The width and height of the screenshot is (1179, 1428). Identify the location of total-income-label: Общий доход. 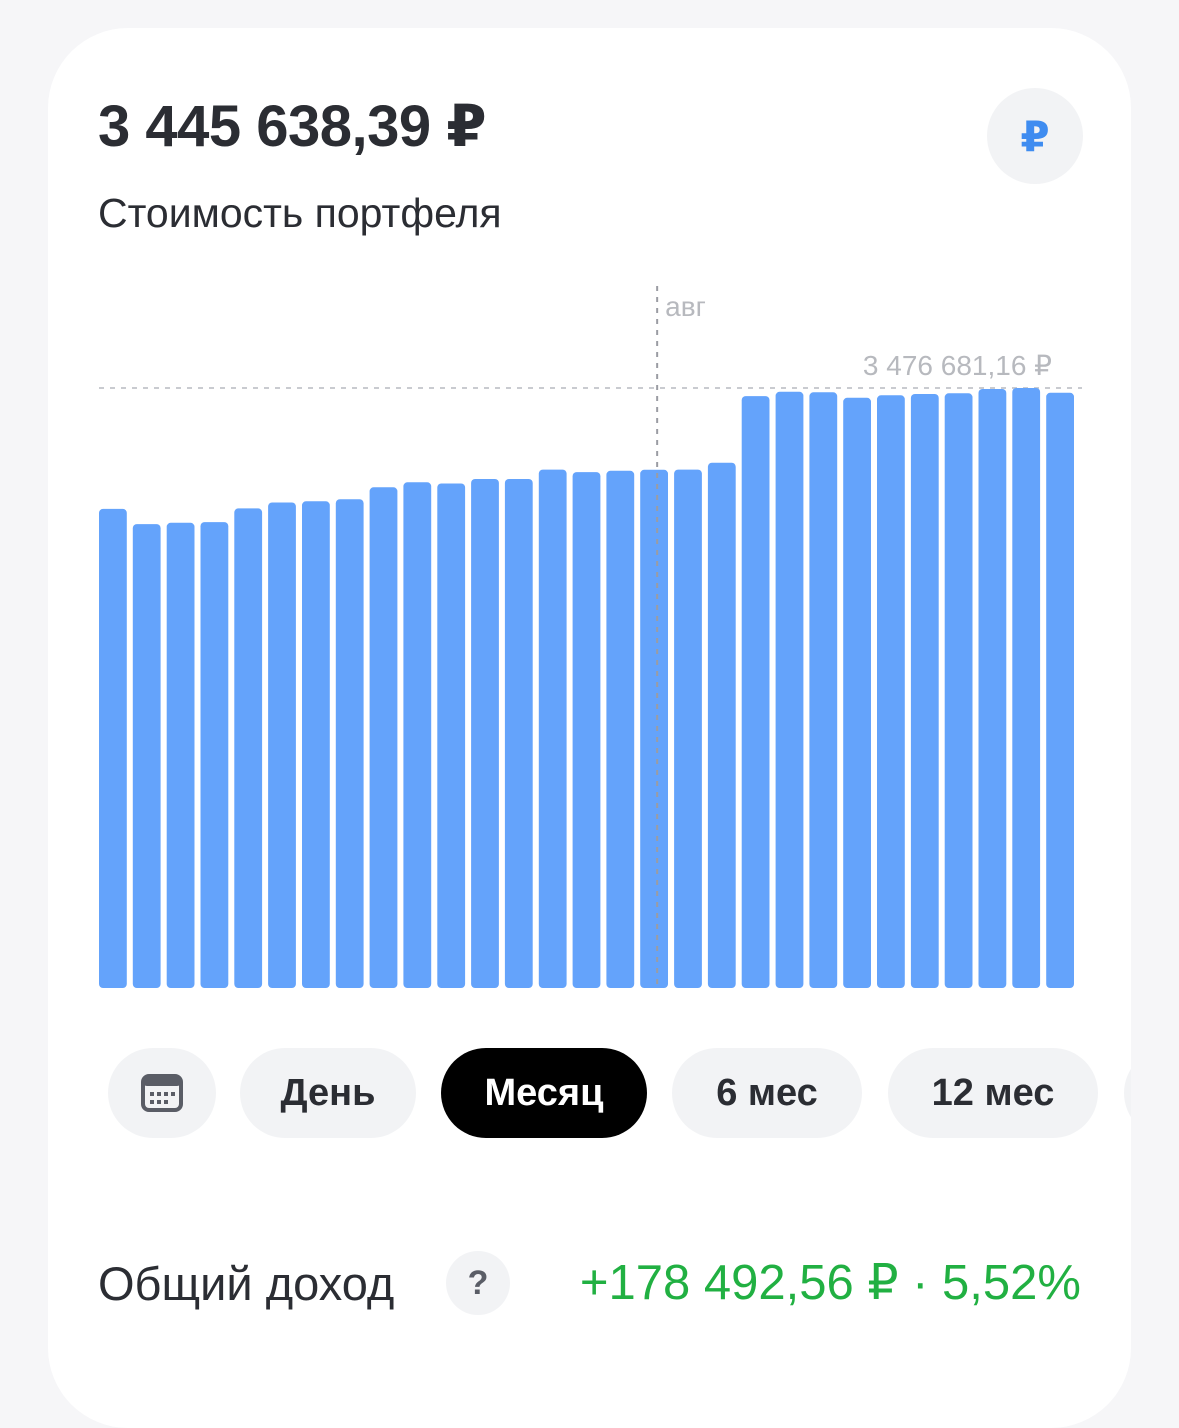
(246, 1283).